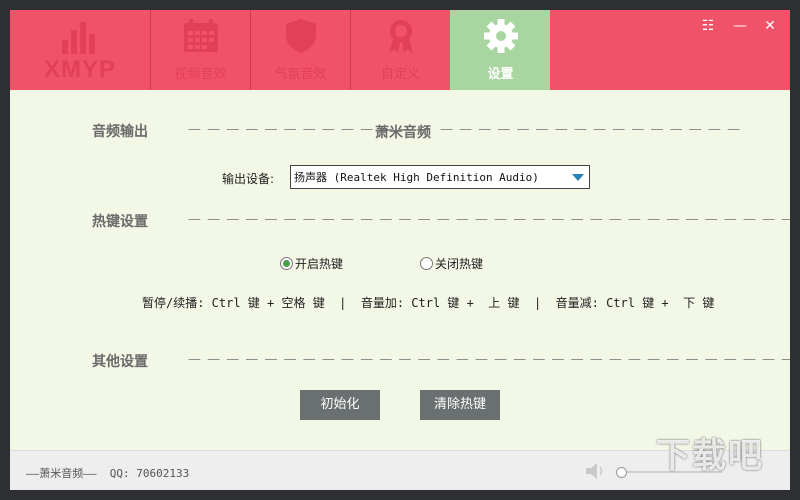 The height and width of the screenshot is (500, 800). What do you see at coordinates (120, 222) in the screenshot?
I see `section-title-hotkeys: 热键设置` at bounding box center [120, 222].